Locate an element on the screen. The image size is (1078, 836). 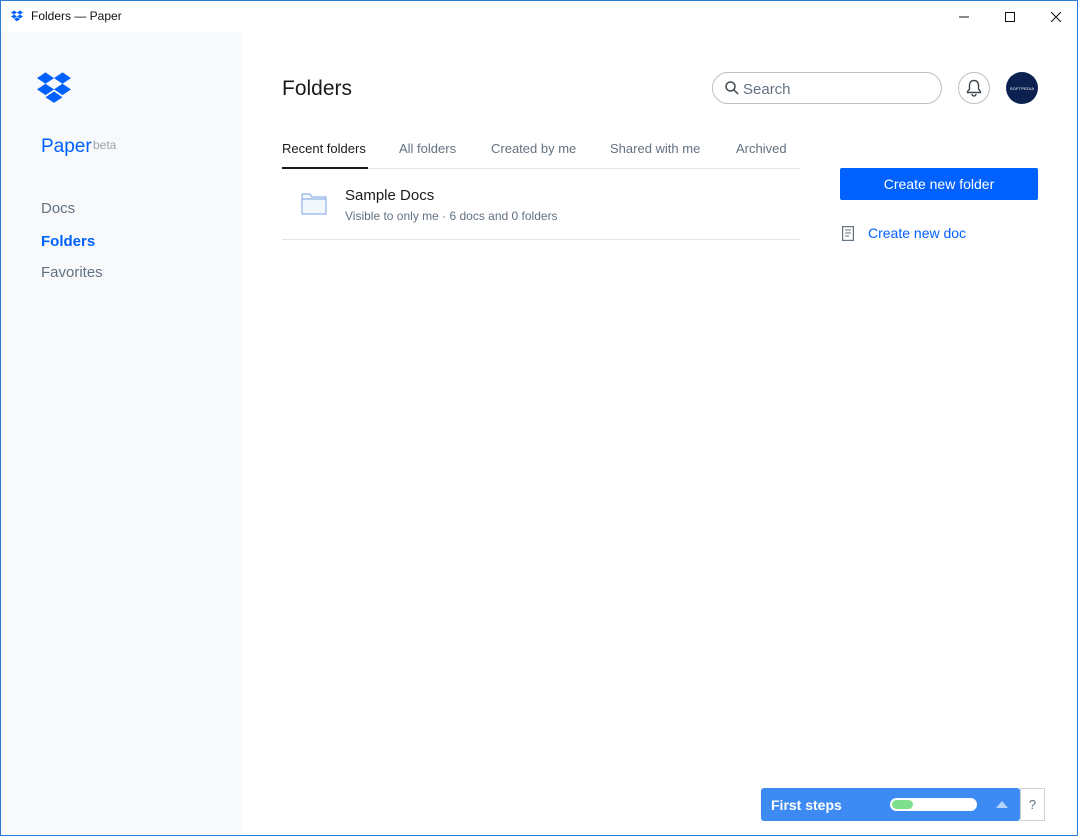
first-steps-label: First steps is located at coordinates (806, 805).